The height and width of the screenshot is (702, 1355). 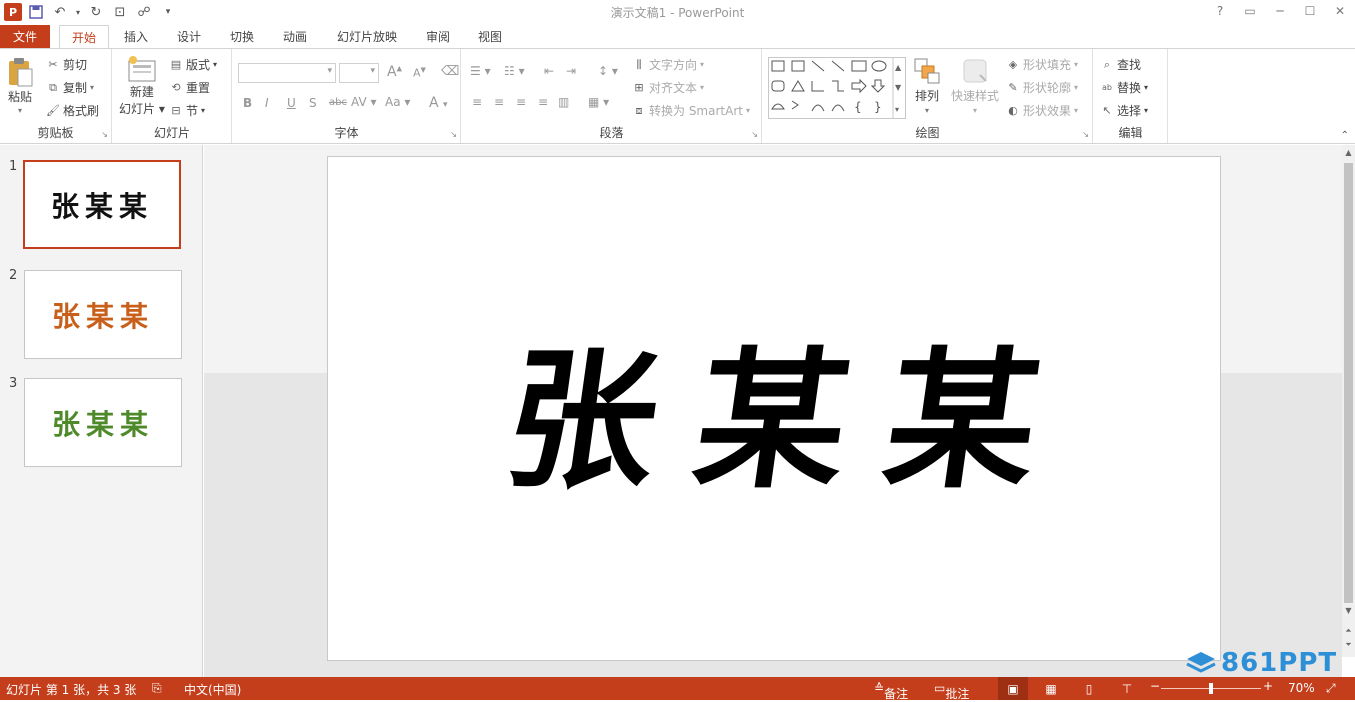 What do you see at coordinates (1042, 87) in the screenshot?
I see `shape-outline-button: ✎ 形状轮廓 ▾` at bounding box center [1042, 87].